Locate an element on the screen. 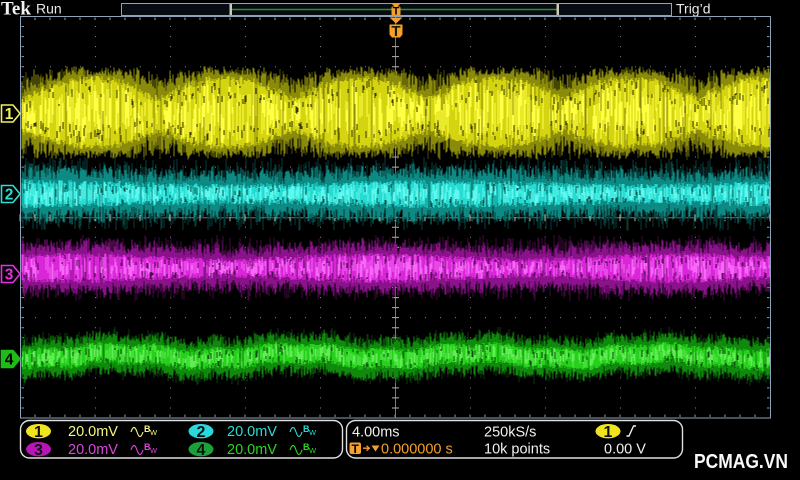 The width and height of the screenshot is (800, 480). svg-text: 4.00ms is located at coordinates (376, 433).